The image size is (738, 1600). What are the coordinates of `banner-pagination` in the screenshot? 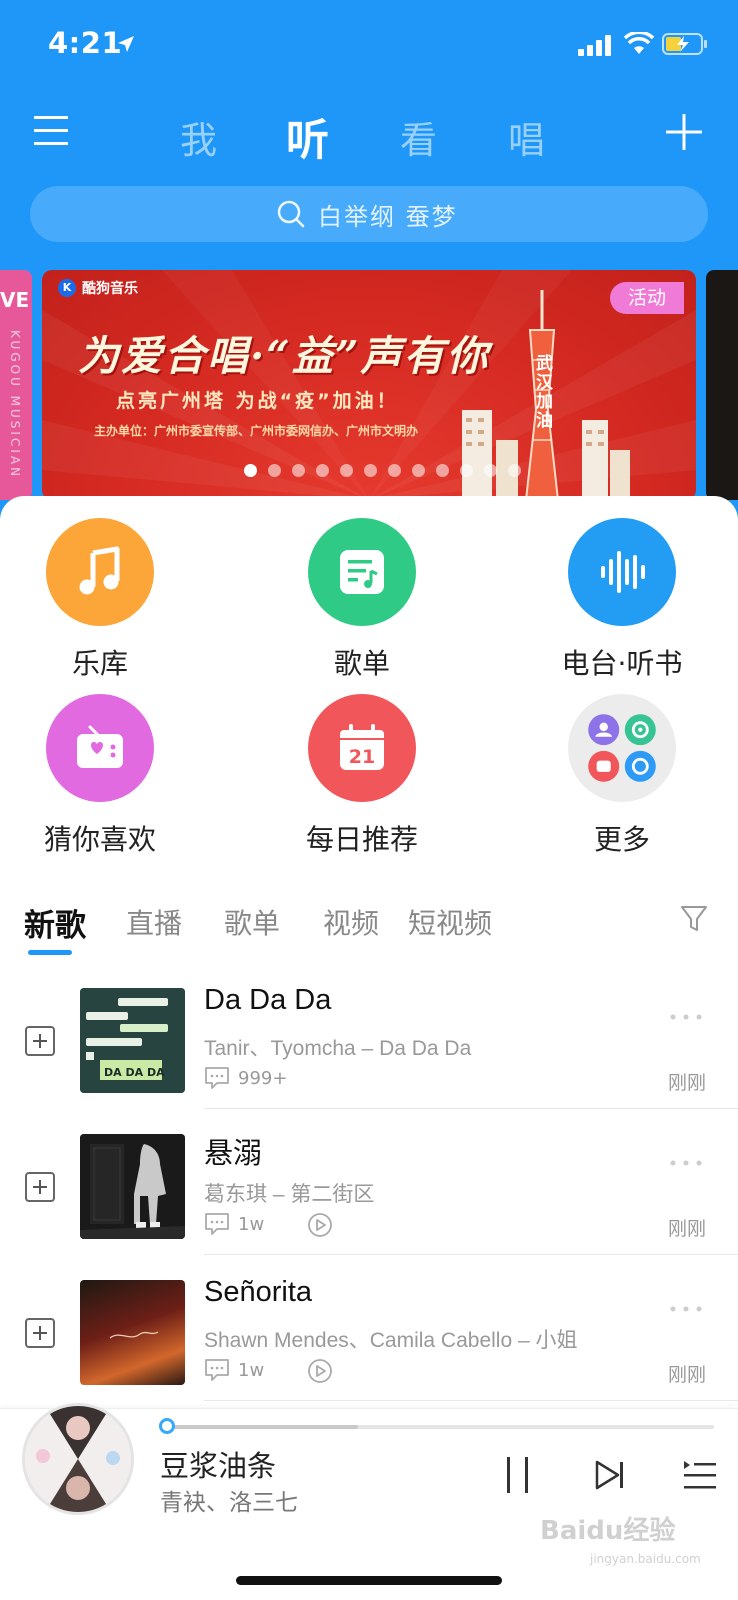 It's located at (382, 470).